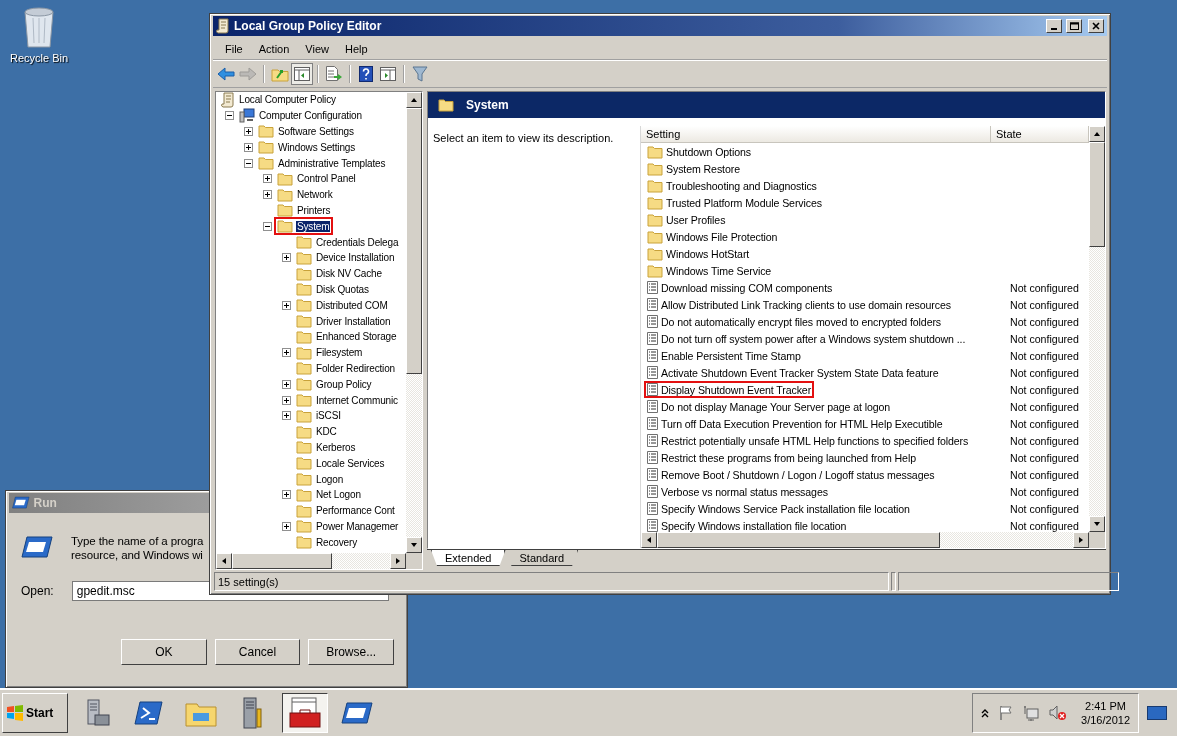 This screenshot has height=736, width=1177. I want to click on window-title: Local Group Policy Editor, so click(308, 26).